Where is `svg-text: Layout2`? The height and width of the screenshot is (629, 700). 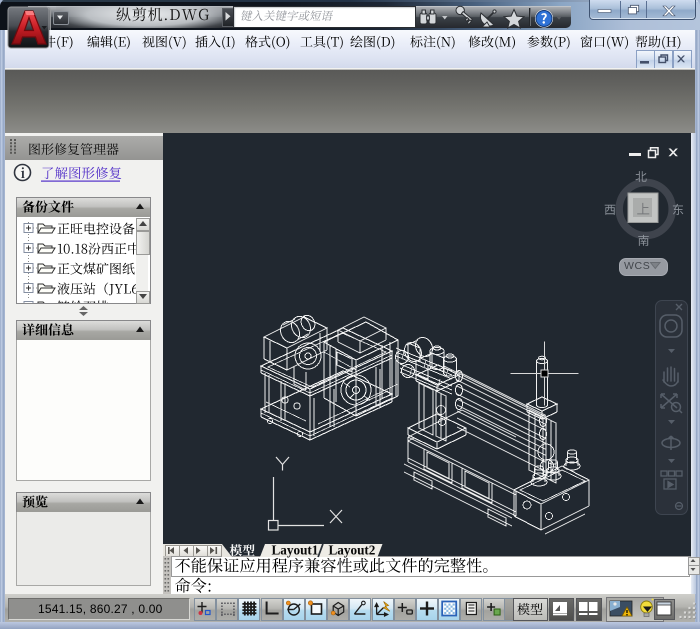
svg-text: Layout2 is located at coordinates (352, 550).